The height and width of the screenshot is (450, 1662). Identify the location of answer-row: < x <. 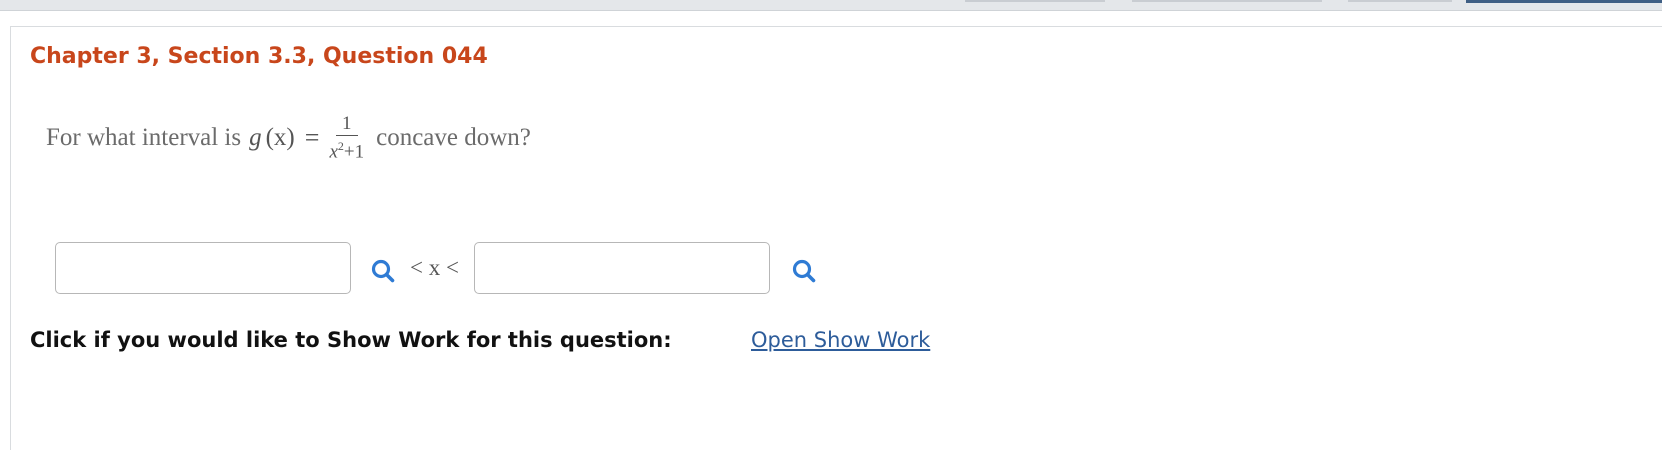
(455, 270).